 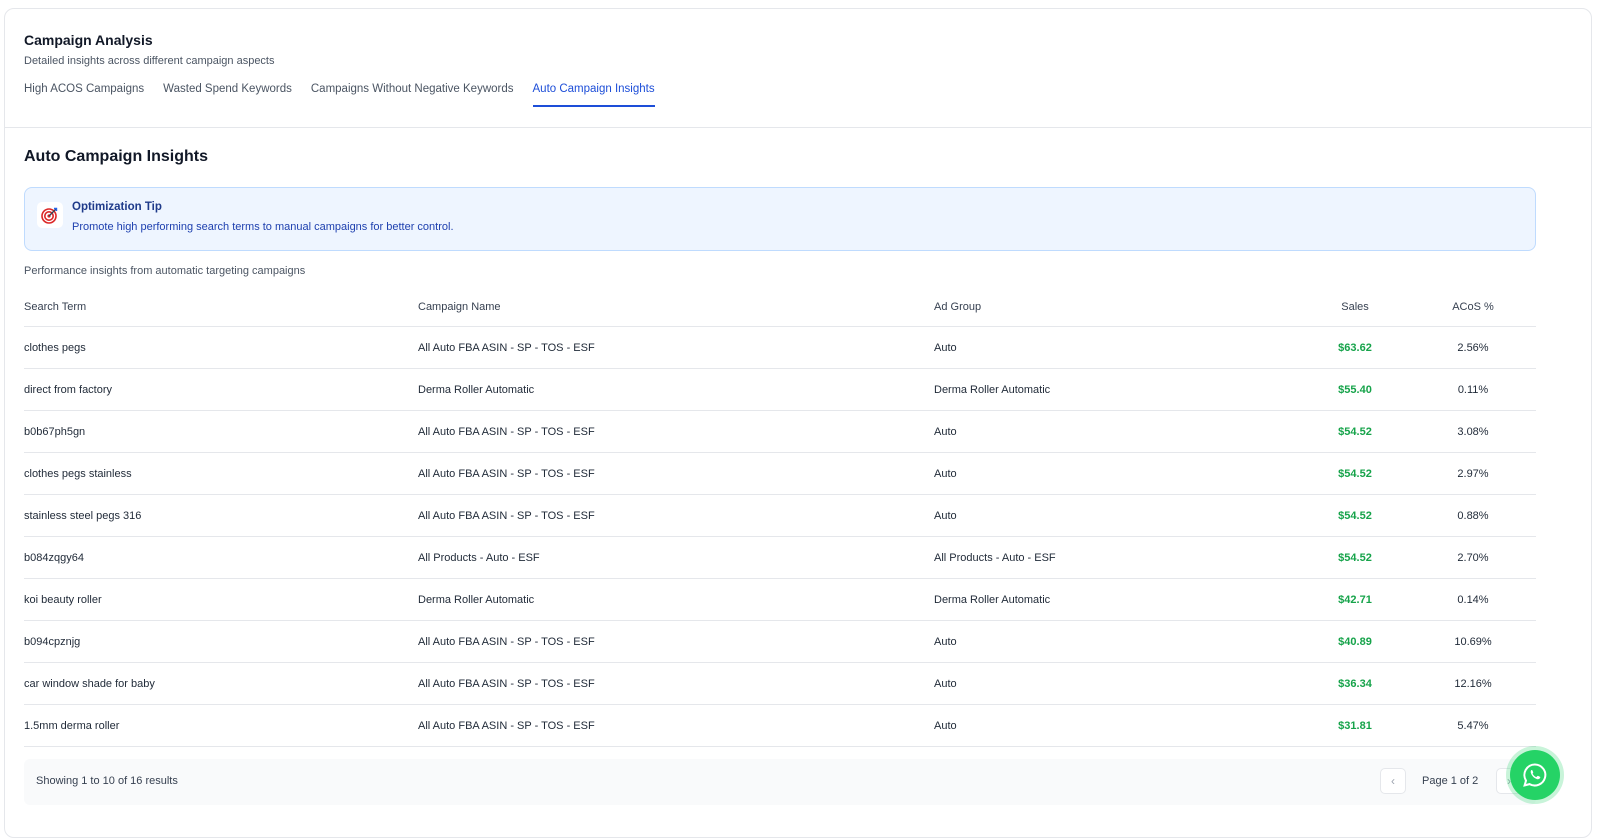 I want to click on acos-cell: 2.70%, so click(x=1473, y=557).